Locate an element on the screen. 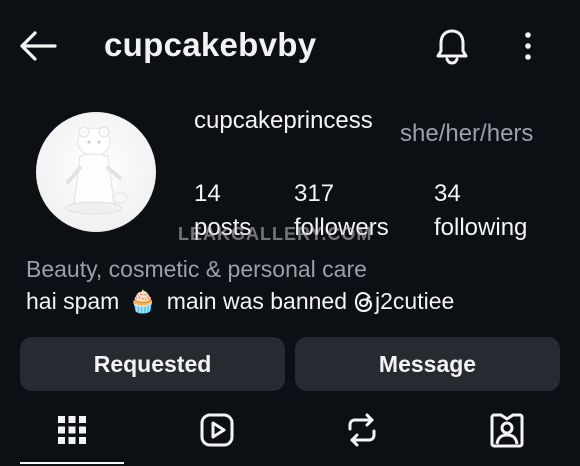  profile-bio: hai spam 🧁 main was banned j2cutiee is located at coordinates (240, 301).